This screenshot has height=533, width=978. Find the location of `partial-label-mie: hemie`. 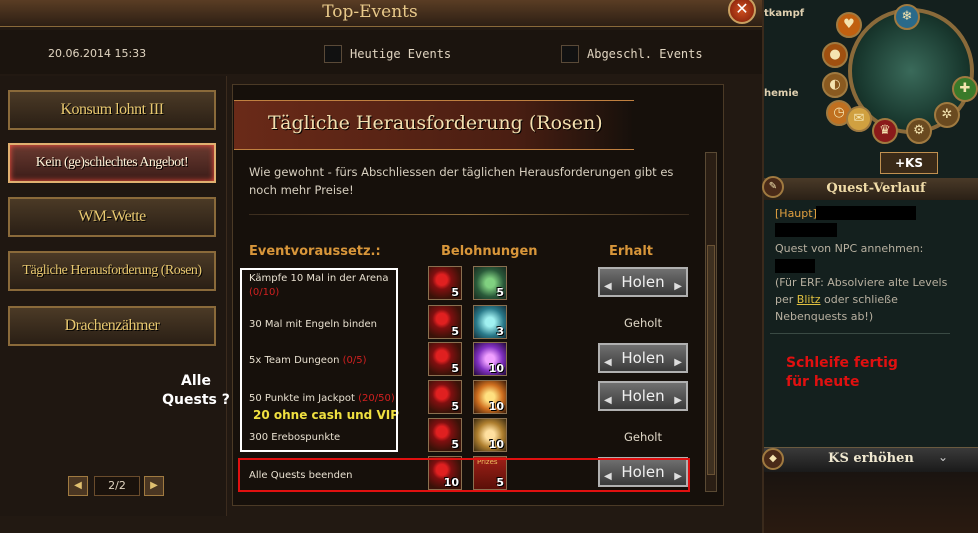

partial-label-mie: hemie is located at coordinates (781, 93).